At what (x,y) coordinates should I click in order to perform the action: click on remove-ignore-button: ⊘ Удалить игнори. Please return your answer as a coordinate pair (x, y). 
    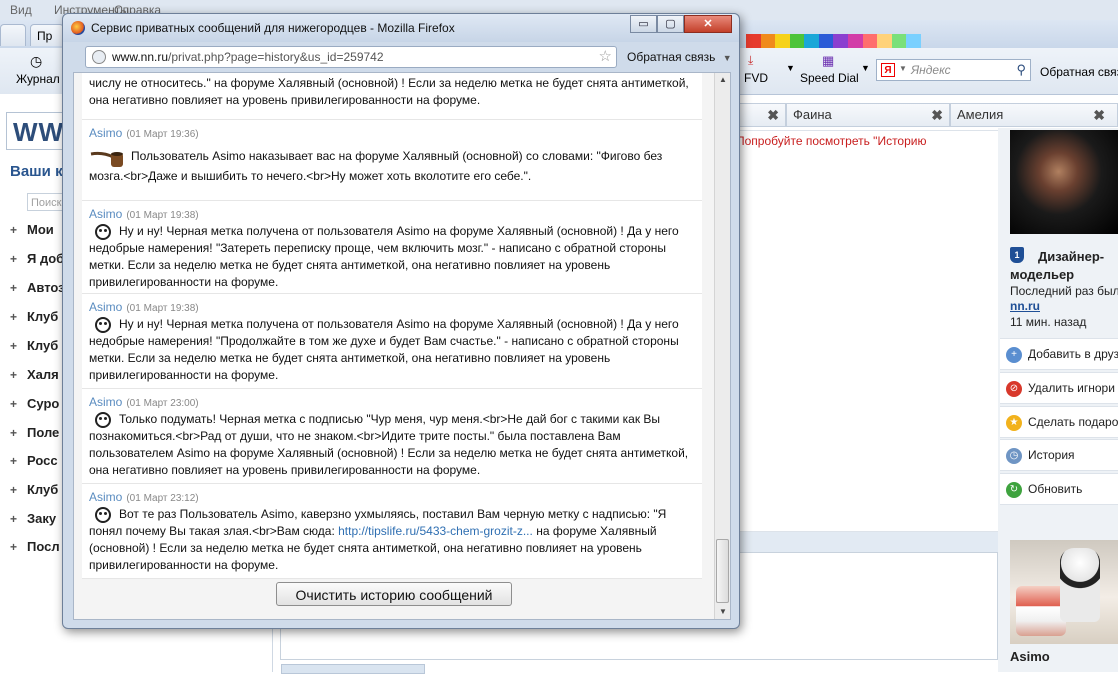
    Looking at the image, I should click on (1059, 388).